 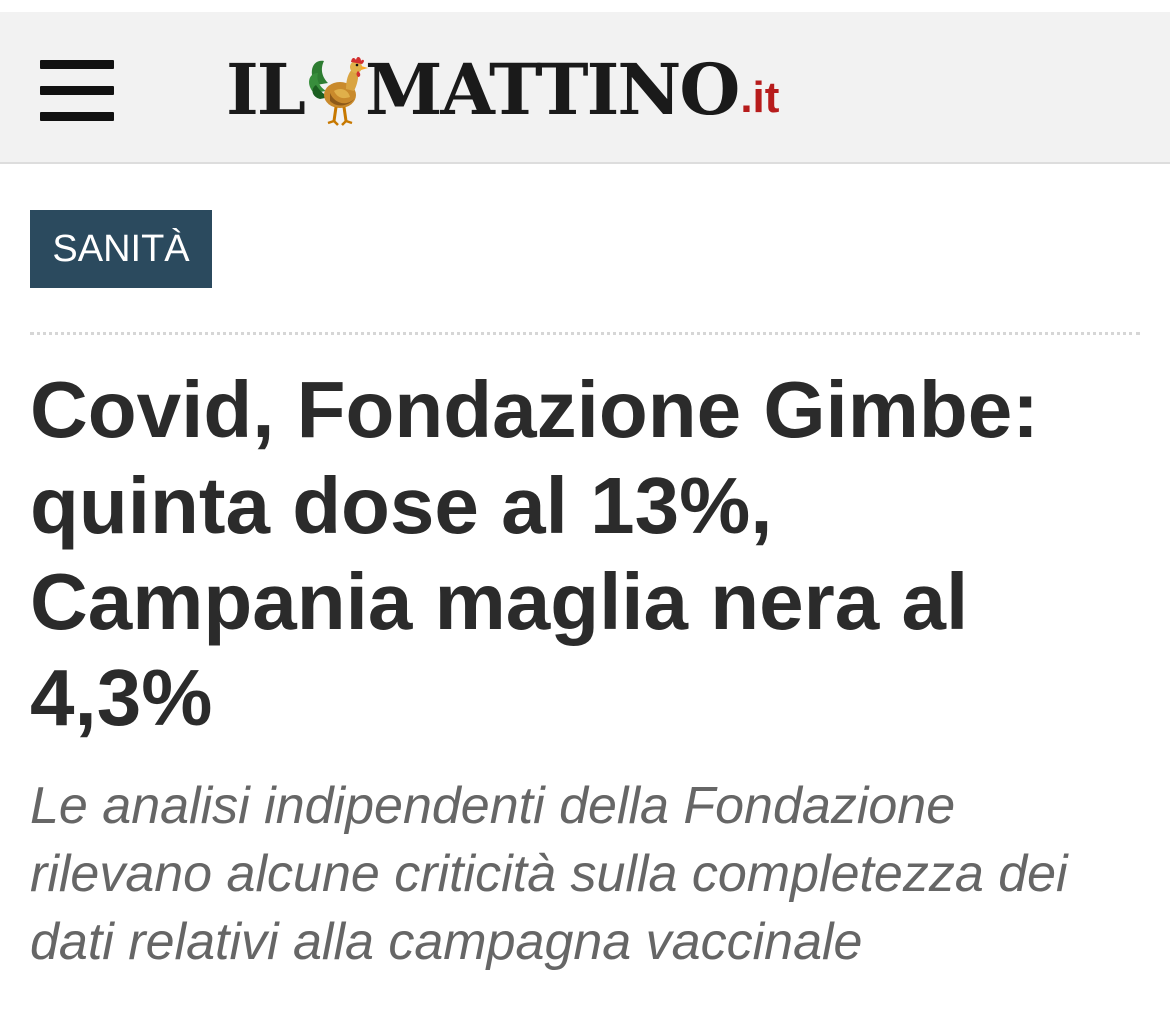 I want to click on category-badge: SANITÀ, so click(x=121, y=249).